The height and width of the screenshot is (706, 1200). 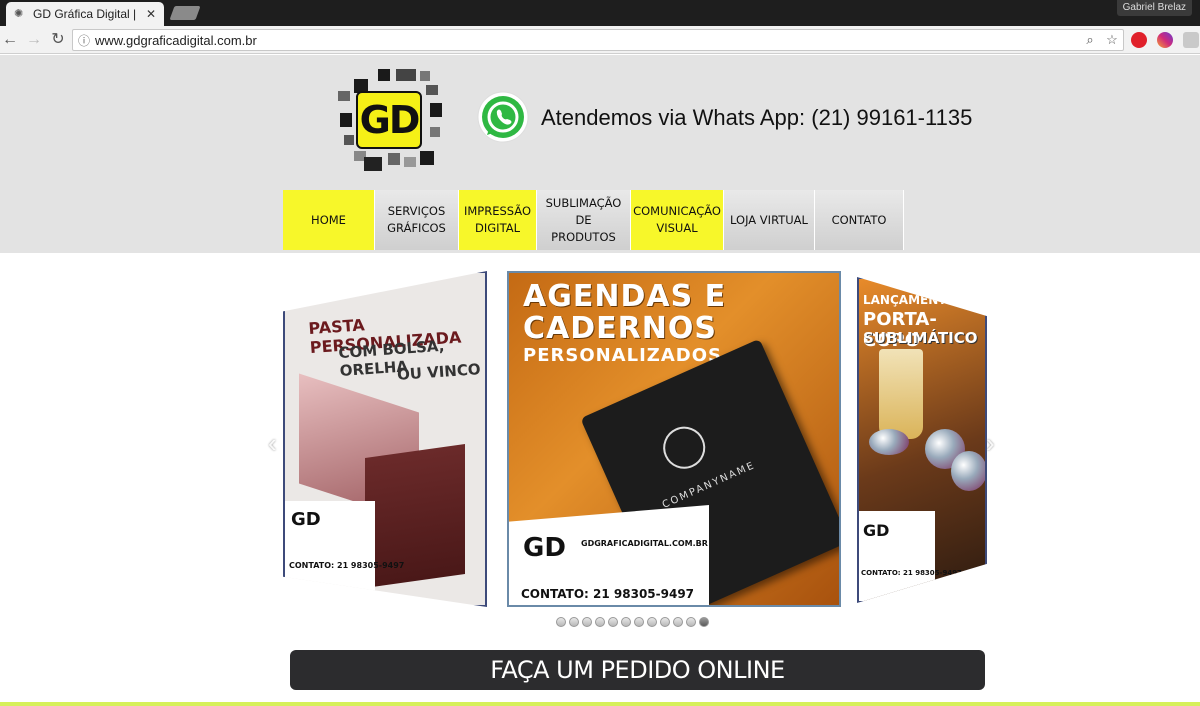 I want to click on nav-item-home: HOME, so click(x=329, y=220).